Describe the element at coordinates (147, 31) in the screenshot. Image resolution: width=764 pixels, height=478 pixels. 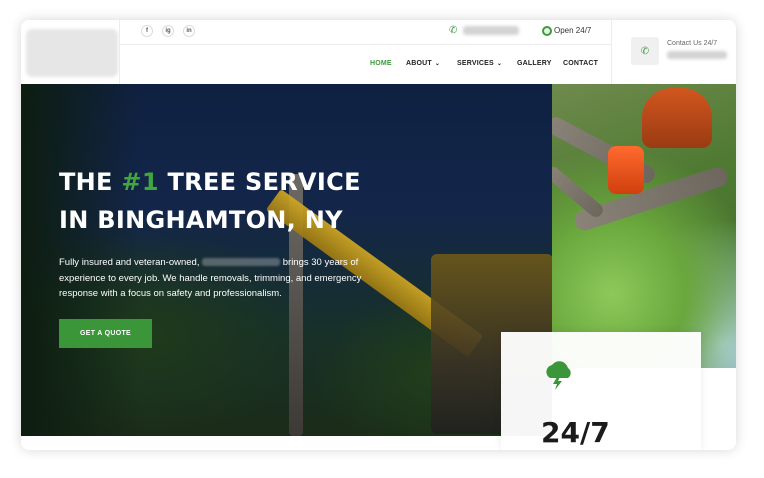
I see `facebook-icon: f` at that location.